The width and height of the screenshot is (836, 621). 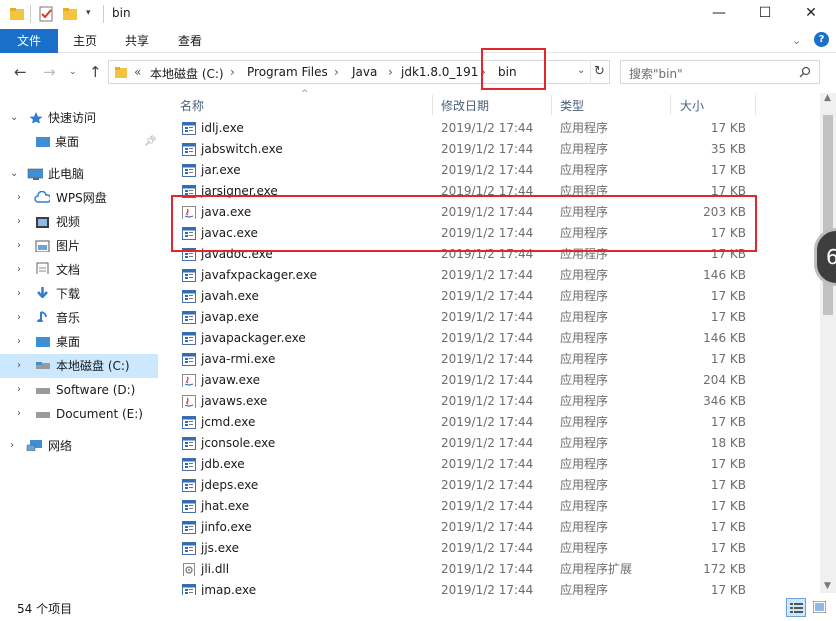 What do you see at coordinates (192, 105) in the screenshot?
I see `column-header-name: 名称` at bounding box center [192, 105].